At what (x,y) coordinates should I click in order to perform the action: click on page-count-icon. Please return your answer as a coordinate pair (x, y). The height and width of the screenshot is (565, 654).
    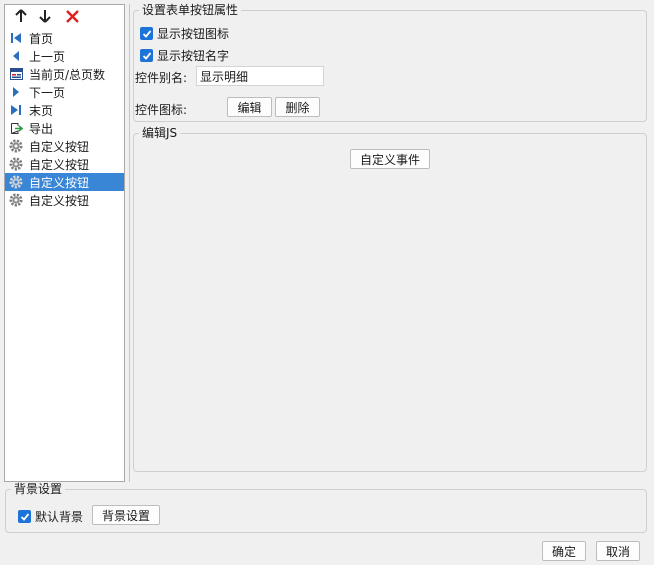
    Looking at the image, I should click on (16, 74).